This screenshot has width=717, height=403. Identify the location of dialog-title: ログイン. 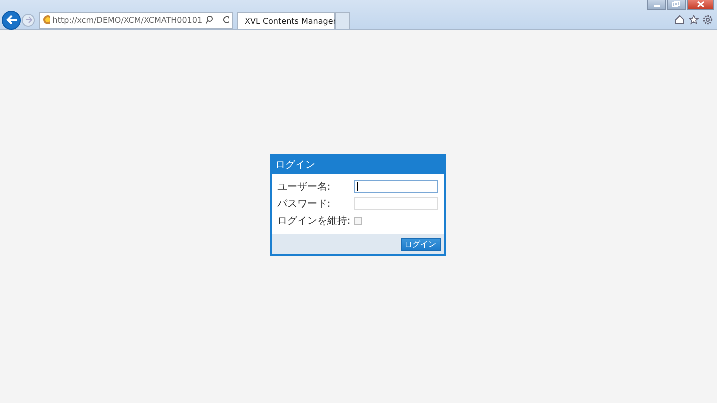
(295, 165).